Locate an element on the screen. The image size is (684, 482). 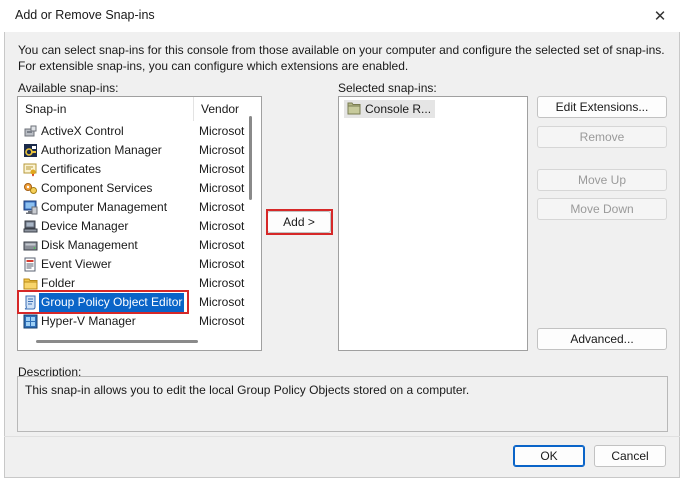
close-button: ✕ is located at coordinates (660, 16).